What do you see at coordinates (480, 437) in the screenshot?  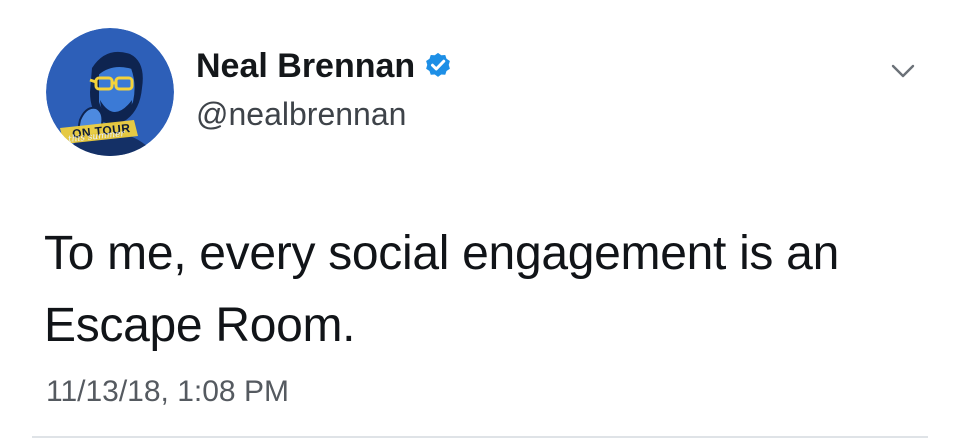 I see `divider` at bounding box center [480, 437].